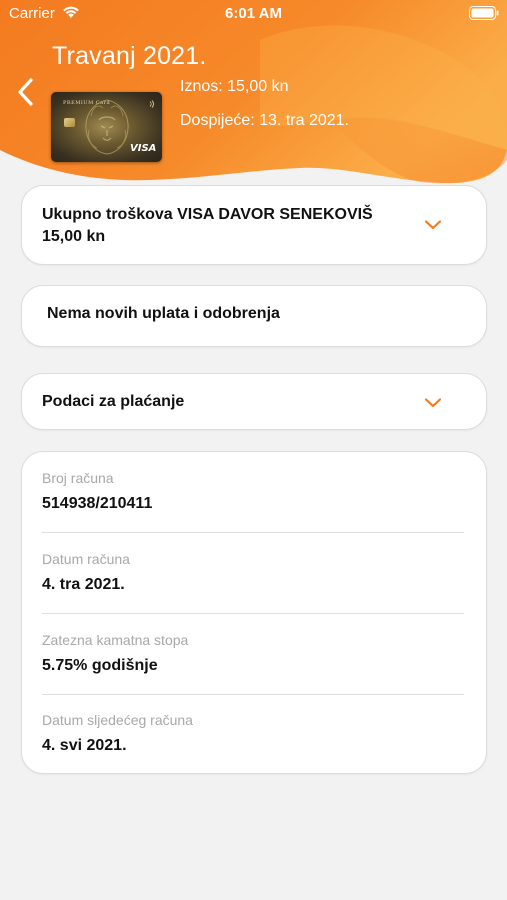  Describe the element at coordinates (87, 103) in the screenshot. I see `card-tier-label: PREMIUM Card` at that location.